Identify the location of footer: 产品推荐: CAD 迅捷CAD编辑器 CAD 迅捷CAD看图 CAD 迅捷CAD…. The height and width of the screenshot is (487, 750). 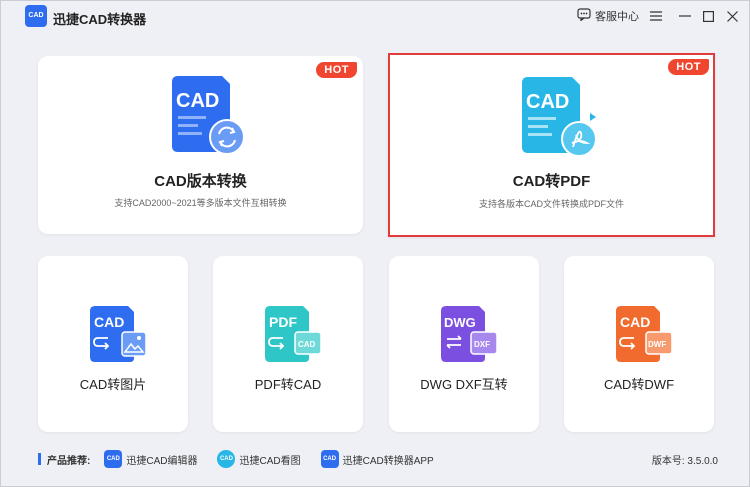
(378, 459).